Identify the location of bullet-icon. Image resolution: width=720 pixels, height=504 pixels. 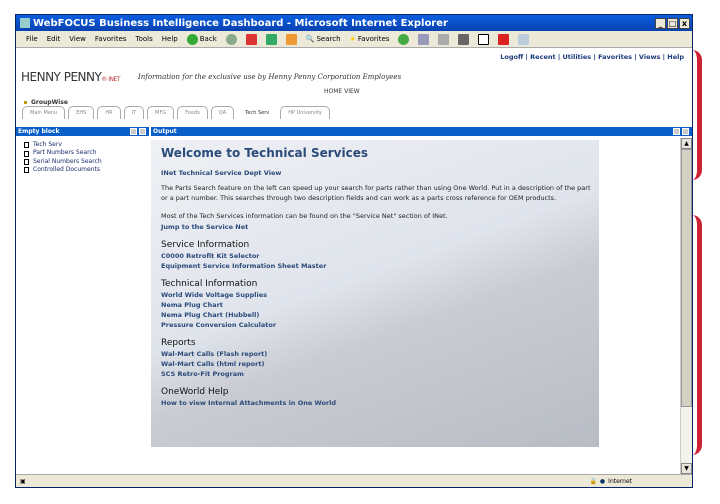
(25, 102).